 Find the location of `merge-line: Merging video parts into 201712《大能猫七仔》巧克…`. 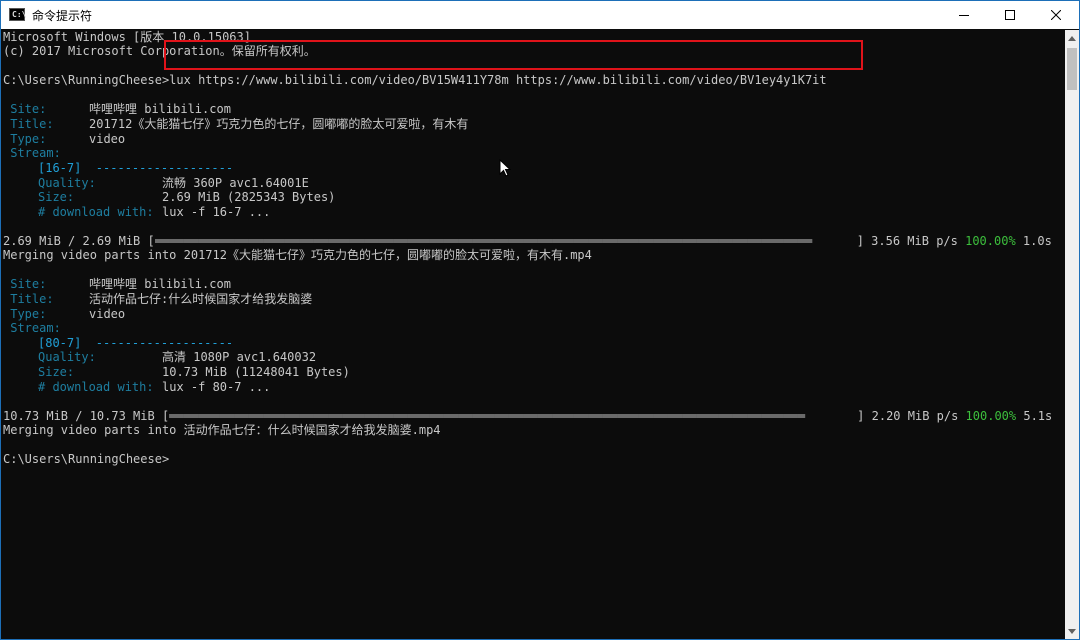

merge-line: Merging video parts into 201712《大能猫七仔》巧克… is located at coordinates (297, 255).